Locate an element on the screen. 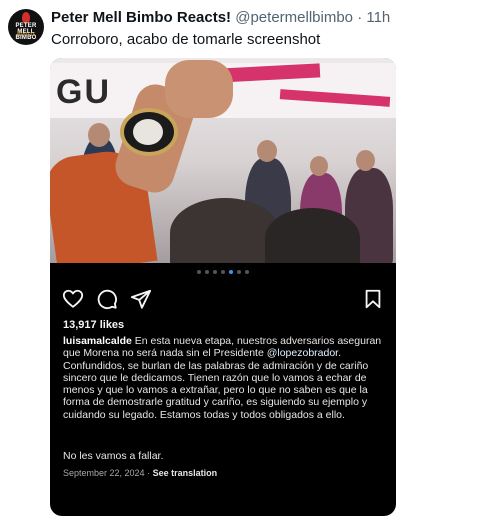  post-meta: September 22, 2024 · See translation is located at coordinates (140, 473).